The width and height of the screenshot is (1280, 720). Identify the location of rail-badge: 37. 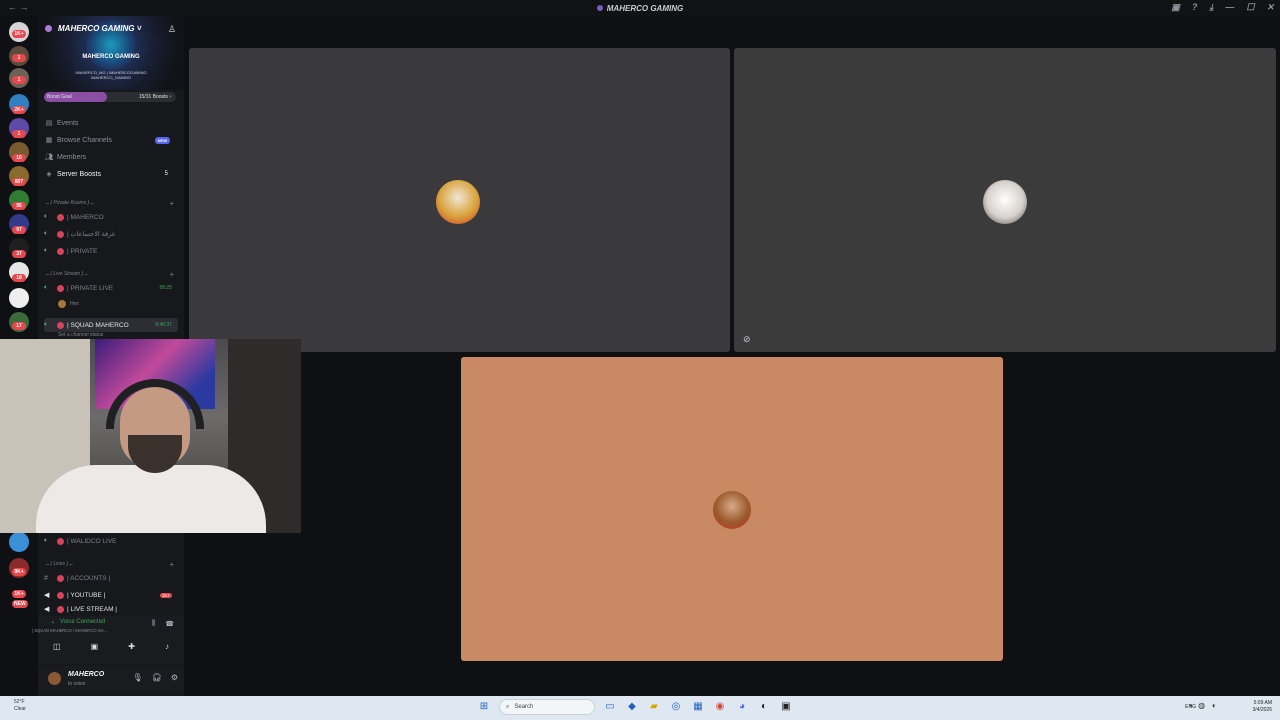
(19, 254).